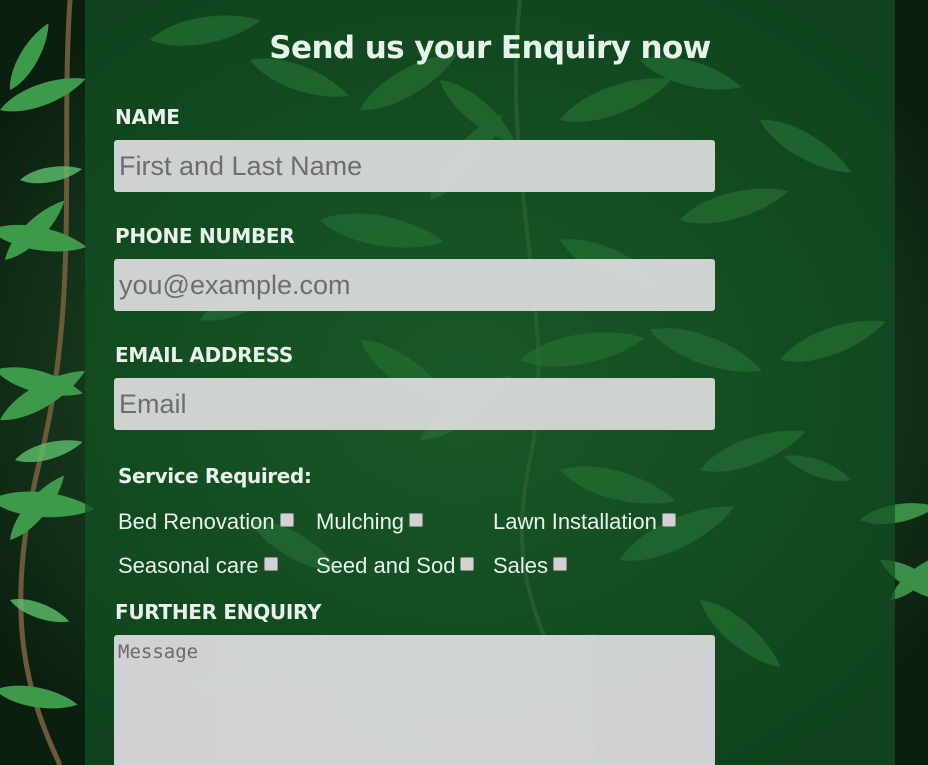 The image size is (928, 765). What do you see at coordinates (360, 521) in the screenshot?
I see `service-option-label: Mulching` at bounding box center [360, 521].